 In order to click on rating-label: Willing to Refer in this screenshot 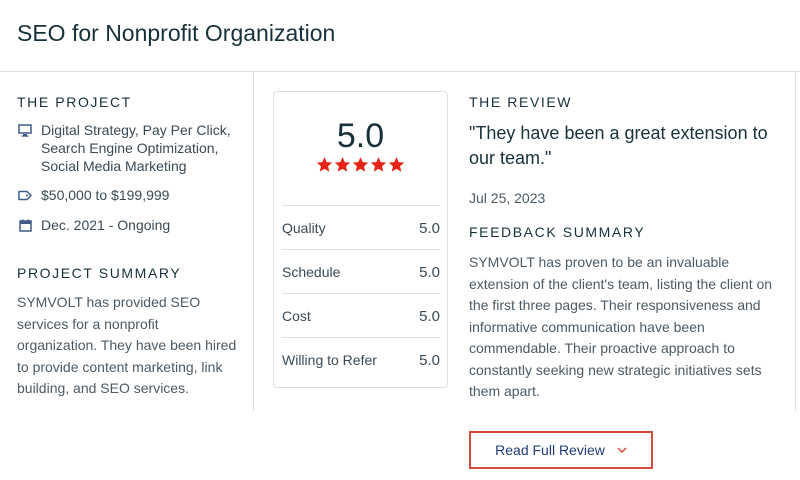, I will do `click(329, 360)`.